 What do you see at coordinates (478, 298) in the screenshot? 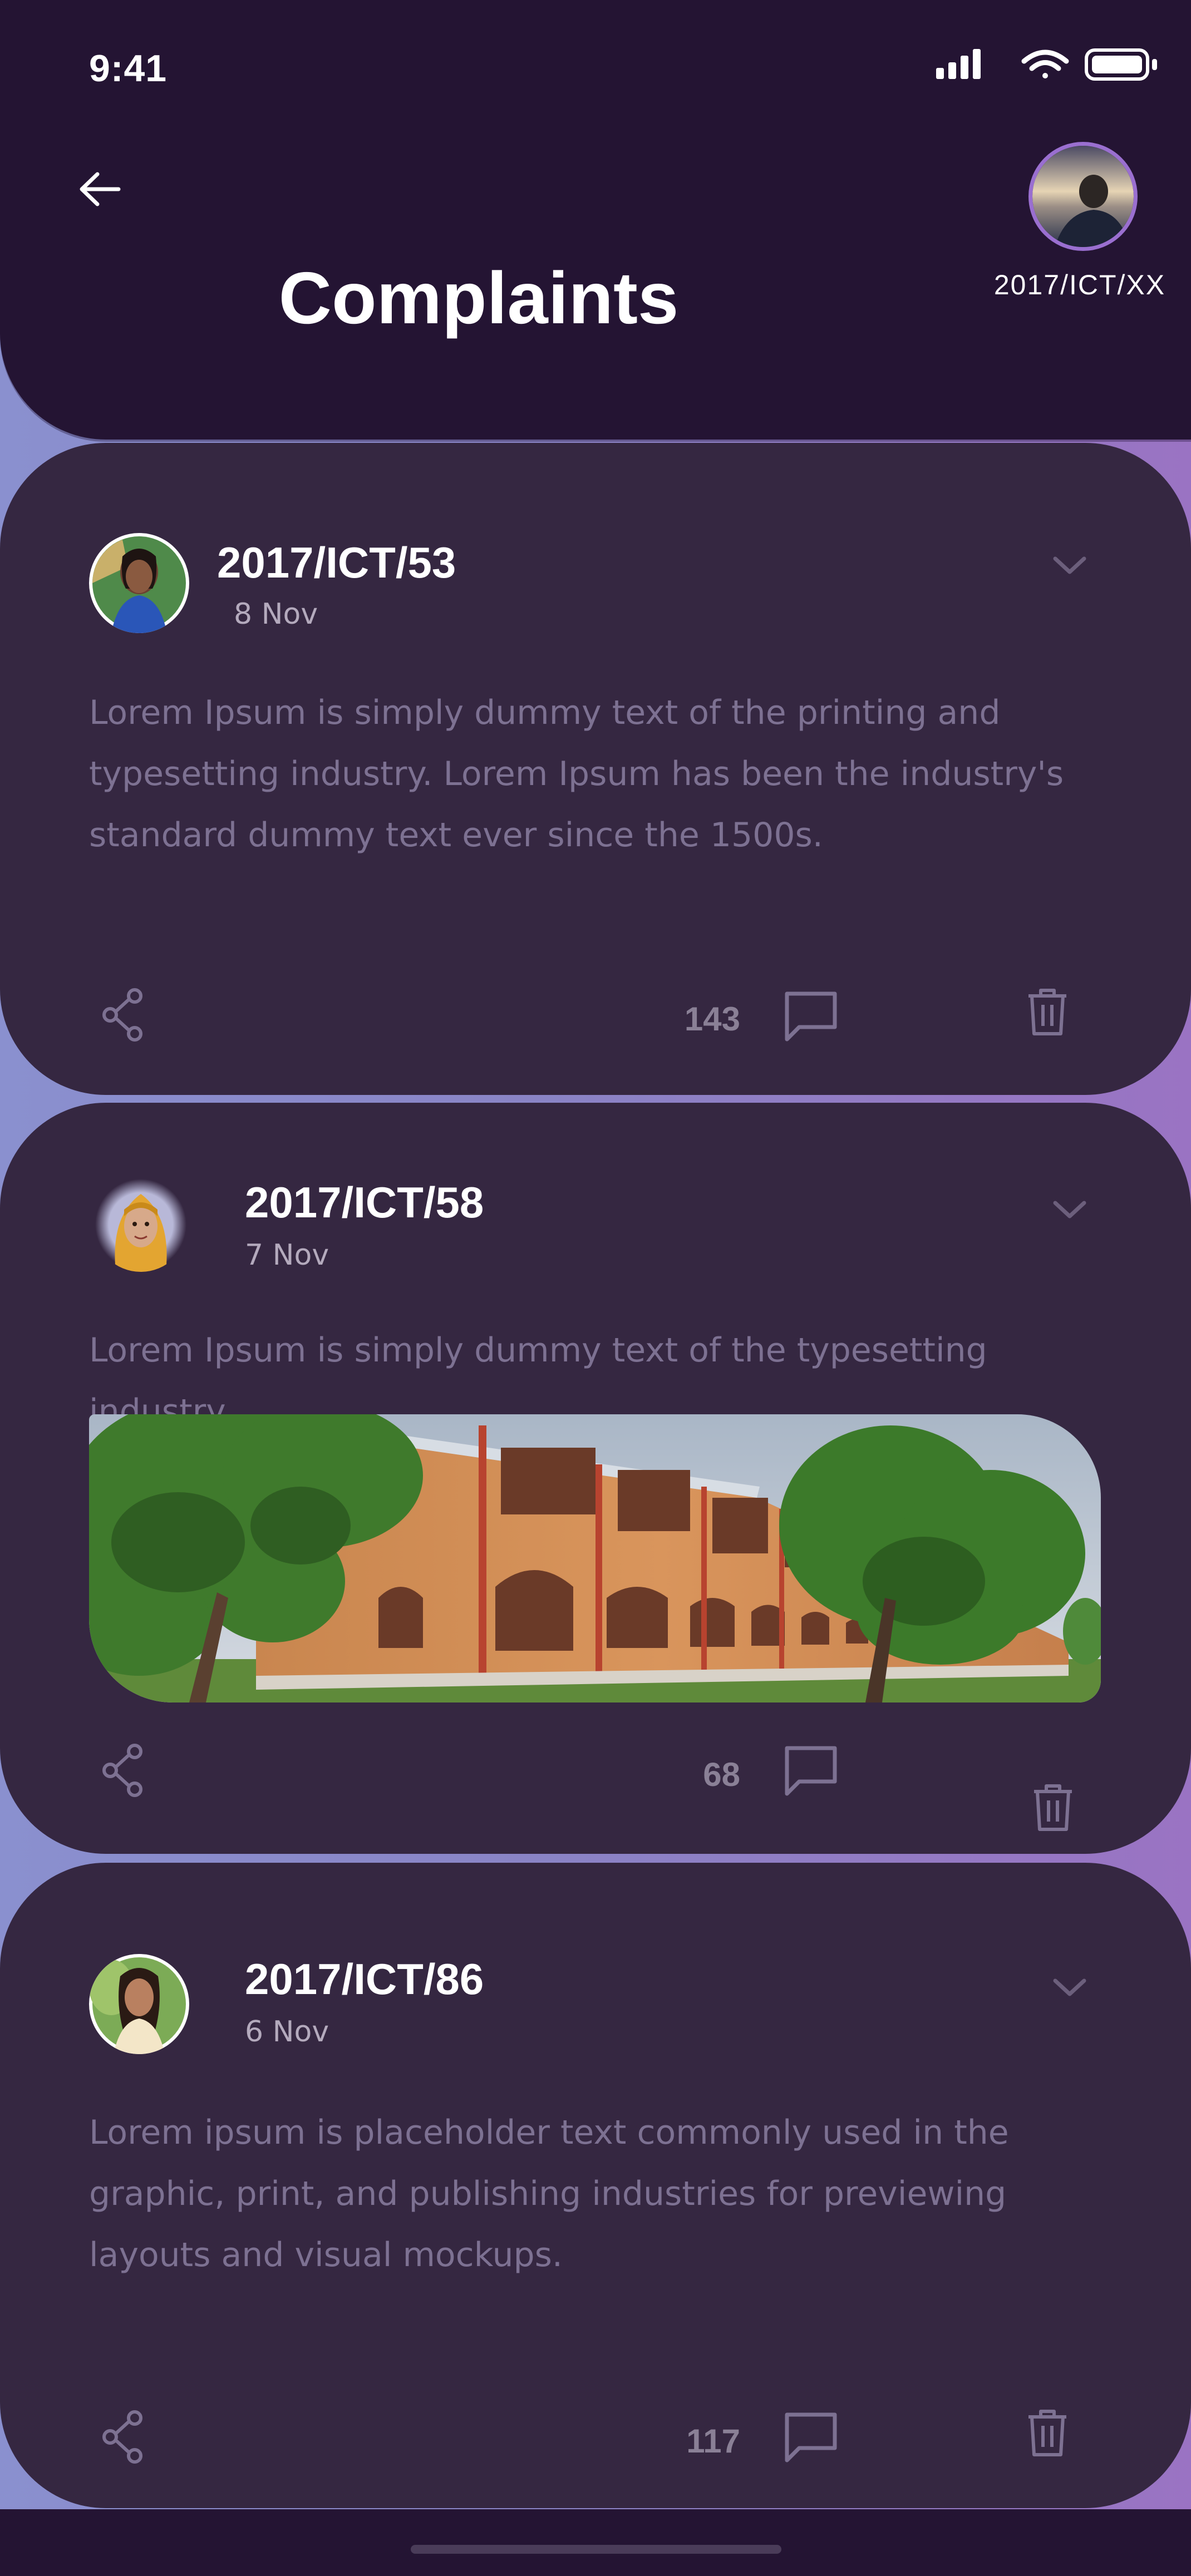
I see `page-title: Complaints` at bounding box center [478, 298].